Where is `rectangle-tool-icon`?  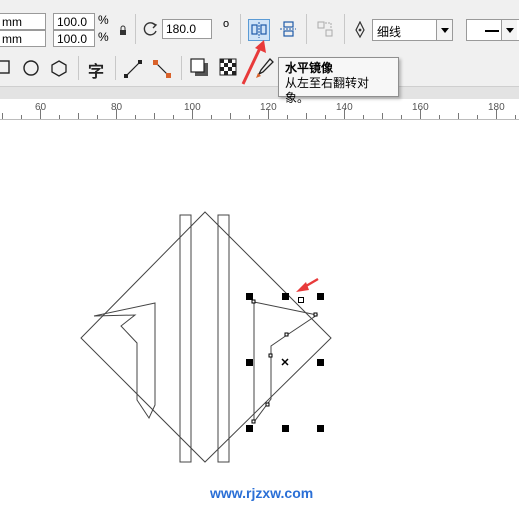 rectangle-tool-icon is located at coordinates (6, 68).